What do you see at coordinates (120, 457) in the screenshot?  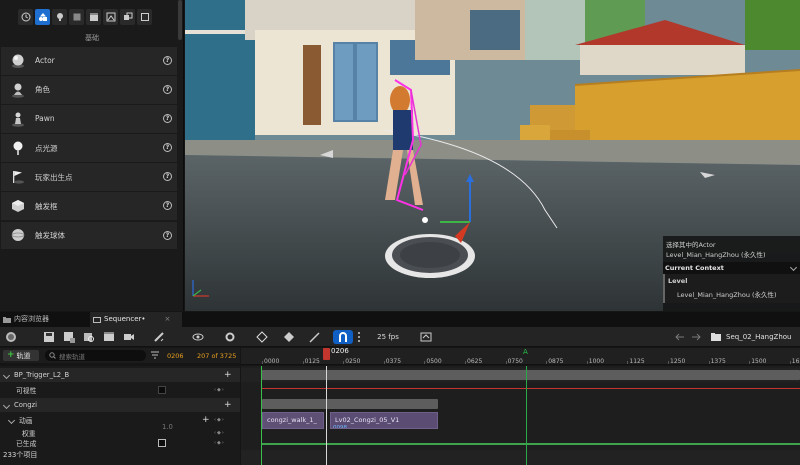 I see `item-count: 233个项目` at bounding box center [120, 457].